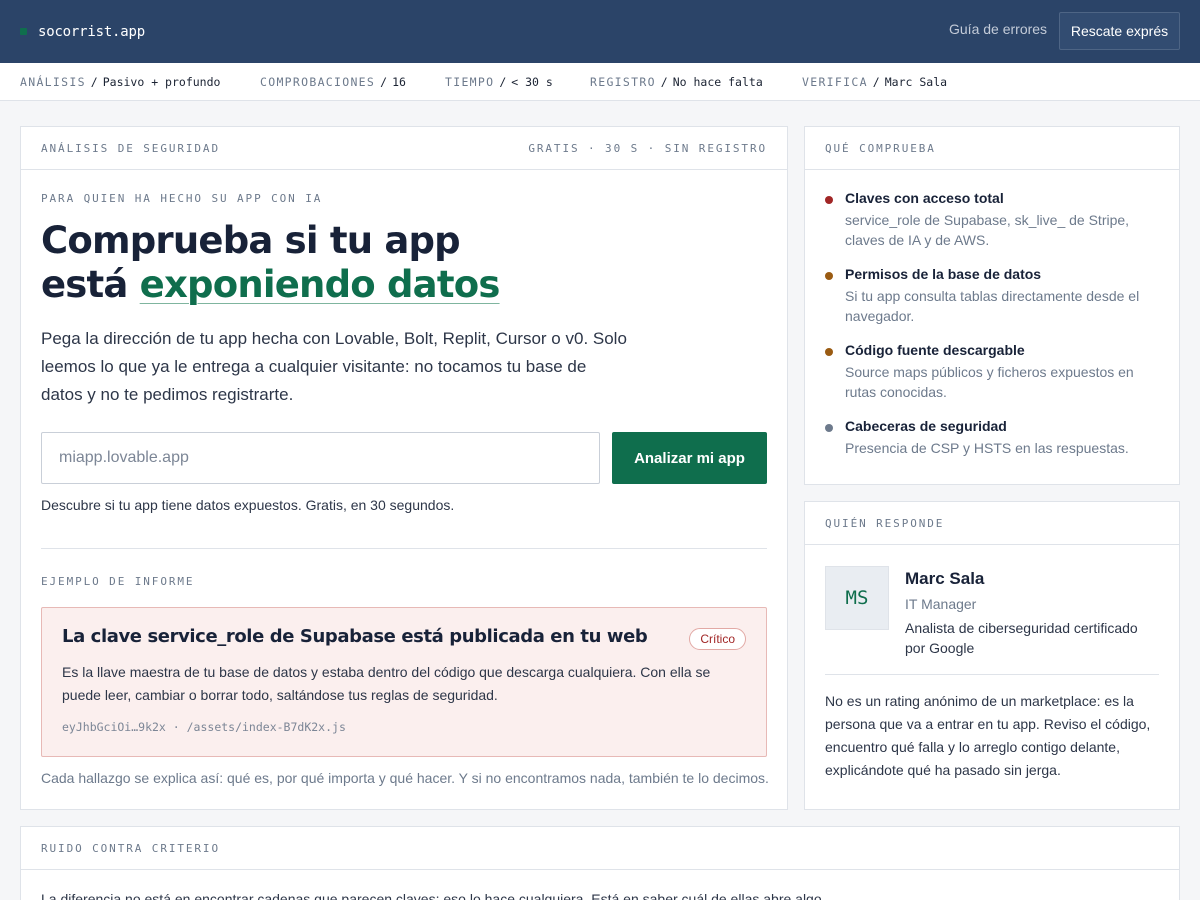  Describe the element at coordinates (91, 31) in the screenshot. I see `brand-name: socorrist.app` at that location.